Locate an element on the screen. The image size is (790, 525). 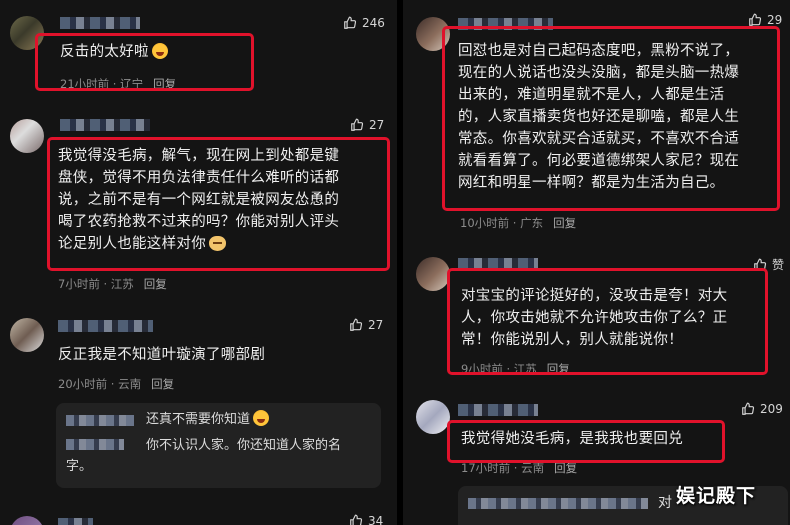
cat-emoji-icon is located at coordinates (217, 243).